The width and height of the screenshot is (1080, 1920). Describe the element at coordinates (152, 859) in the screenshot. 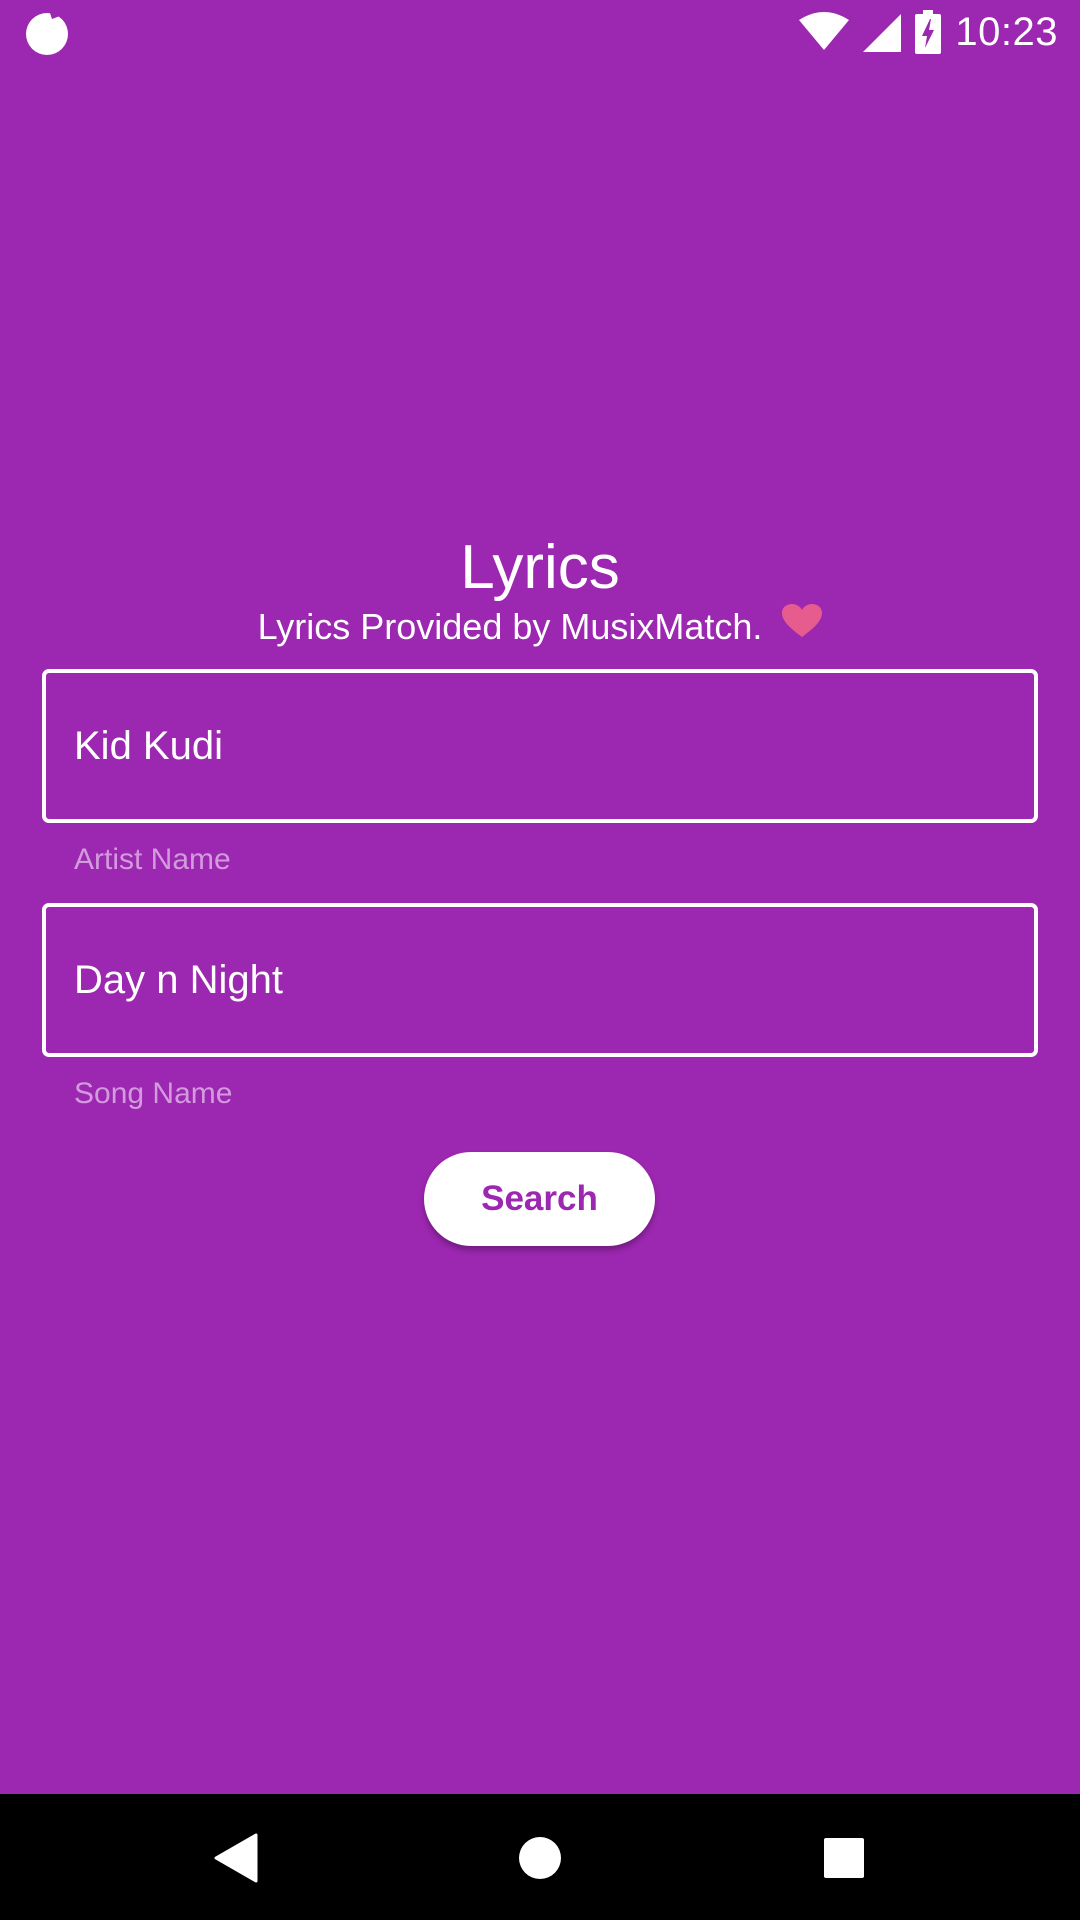

I see `artist-helper-label: Artist Name` at that location.